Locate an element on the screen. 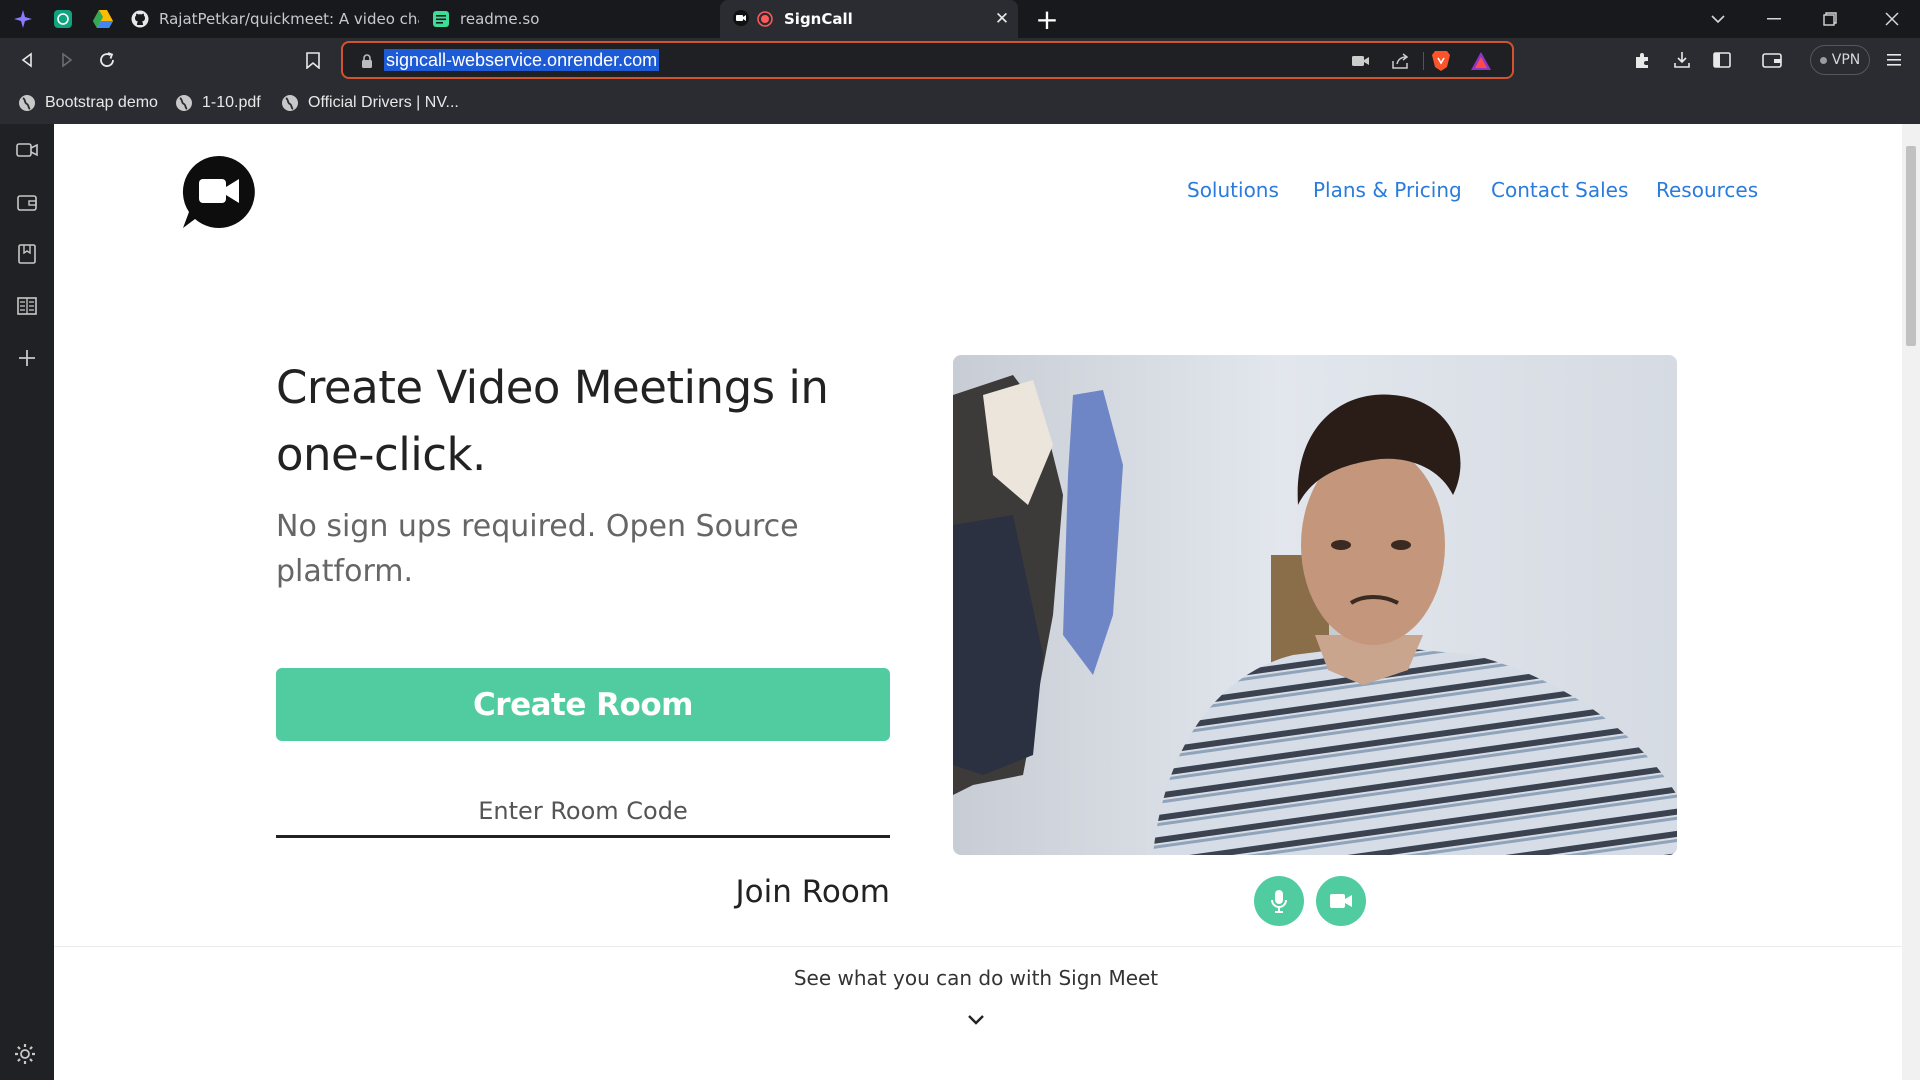  section-divider is located at coordinates (978, 946).